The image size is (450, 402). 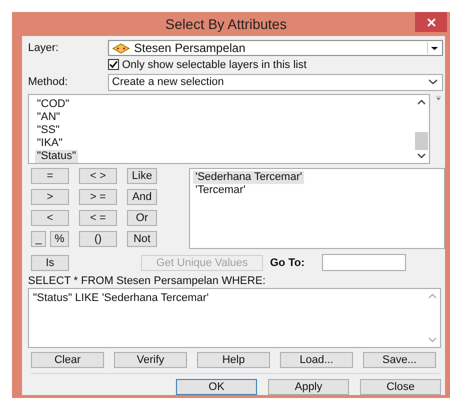 I want to click on operator-button: >, so click(x=50, y=196).